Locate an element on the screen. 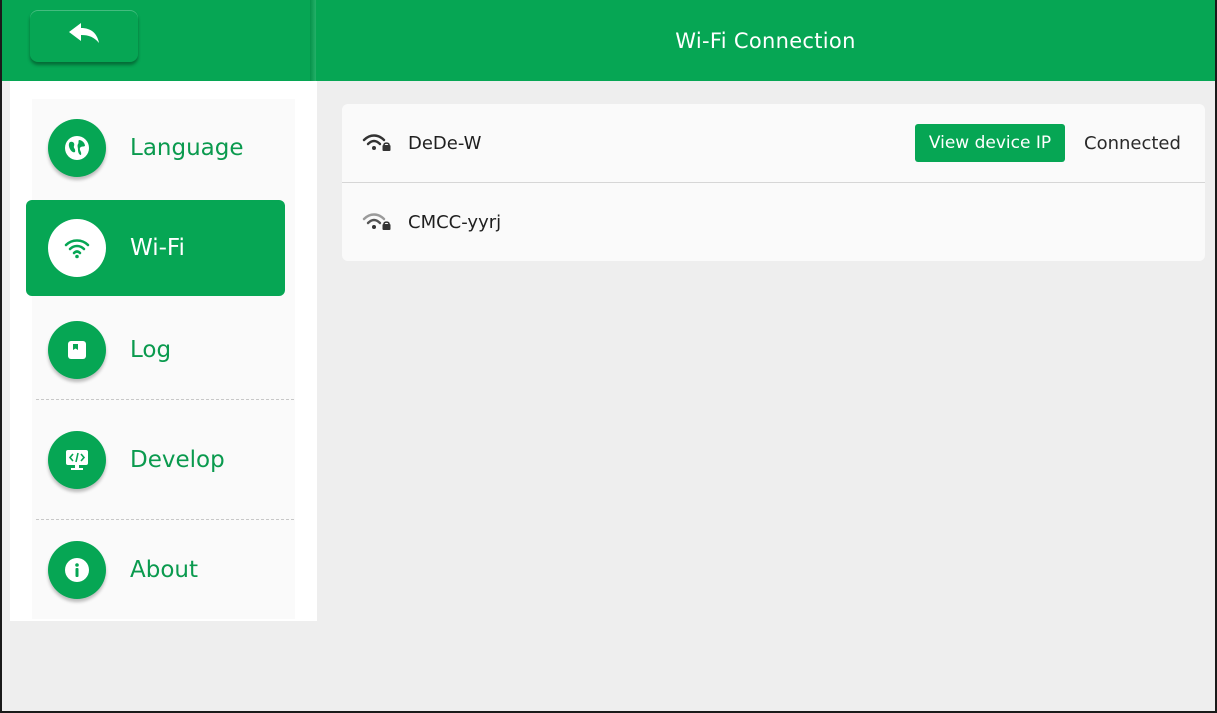  sidebar-item-log: Log is located at coordinates (155, 350).